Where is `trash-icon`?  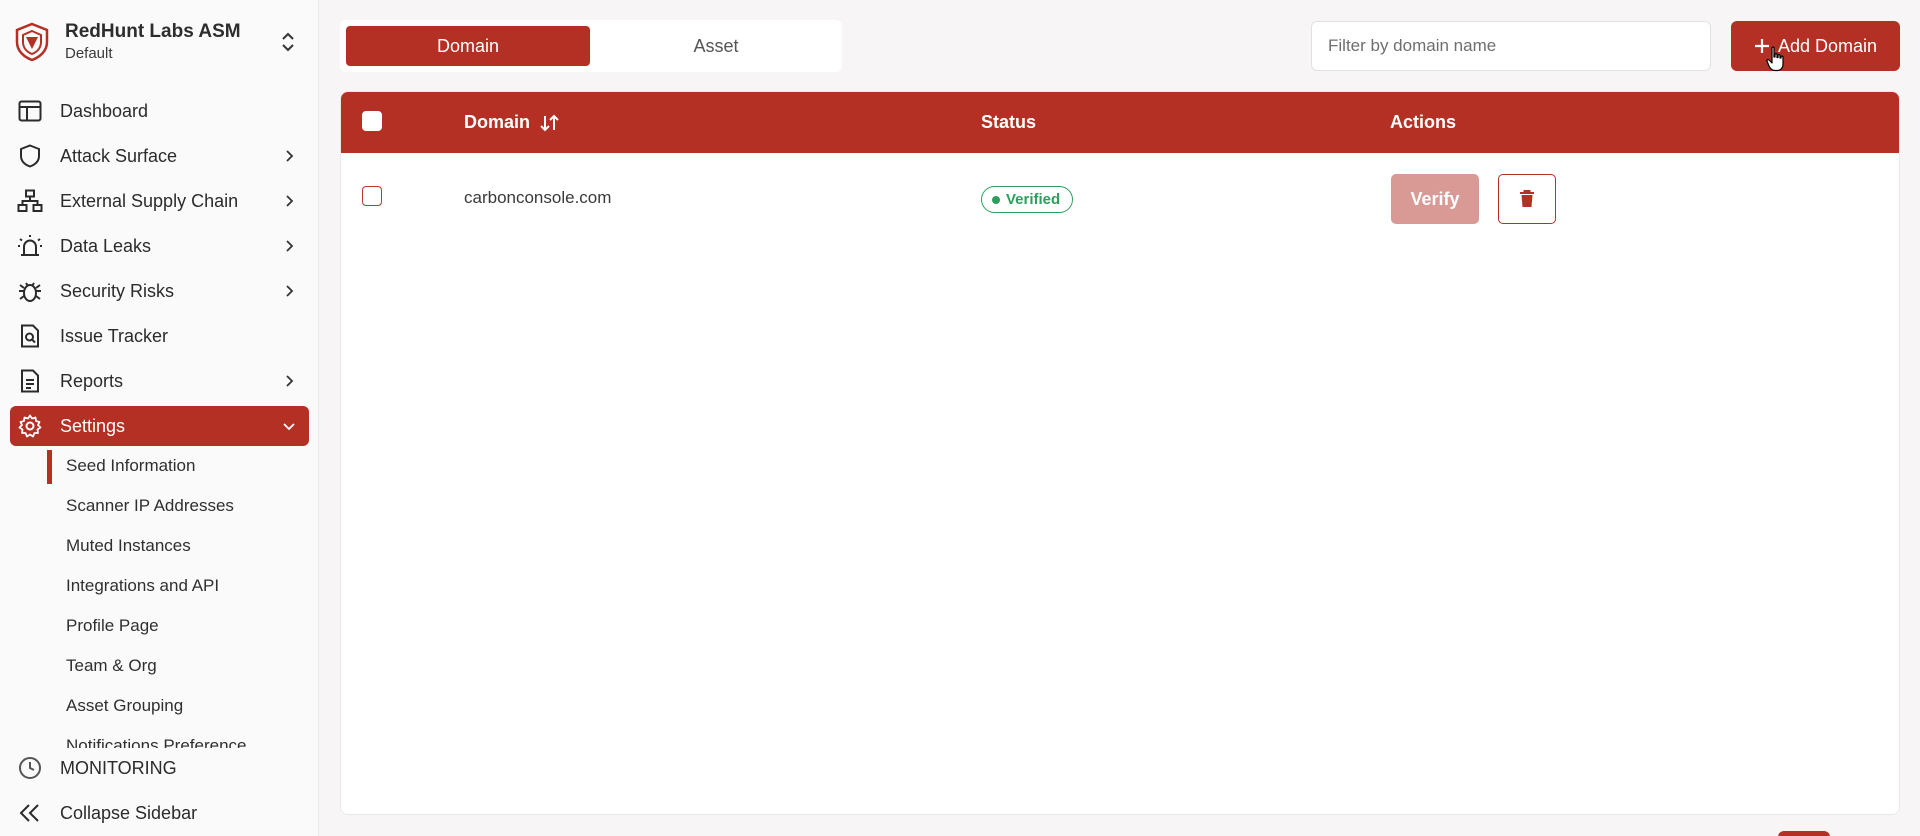
trash-icon is located at coordinates (1527, 198).